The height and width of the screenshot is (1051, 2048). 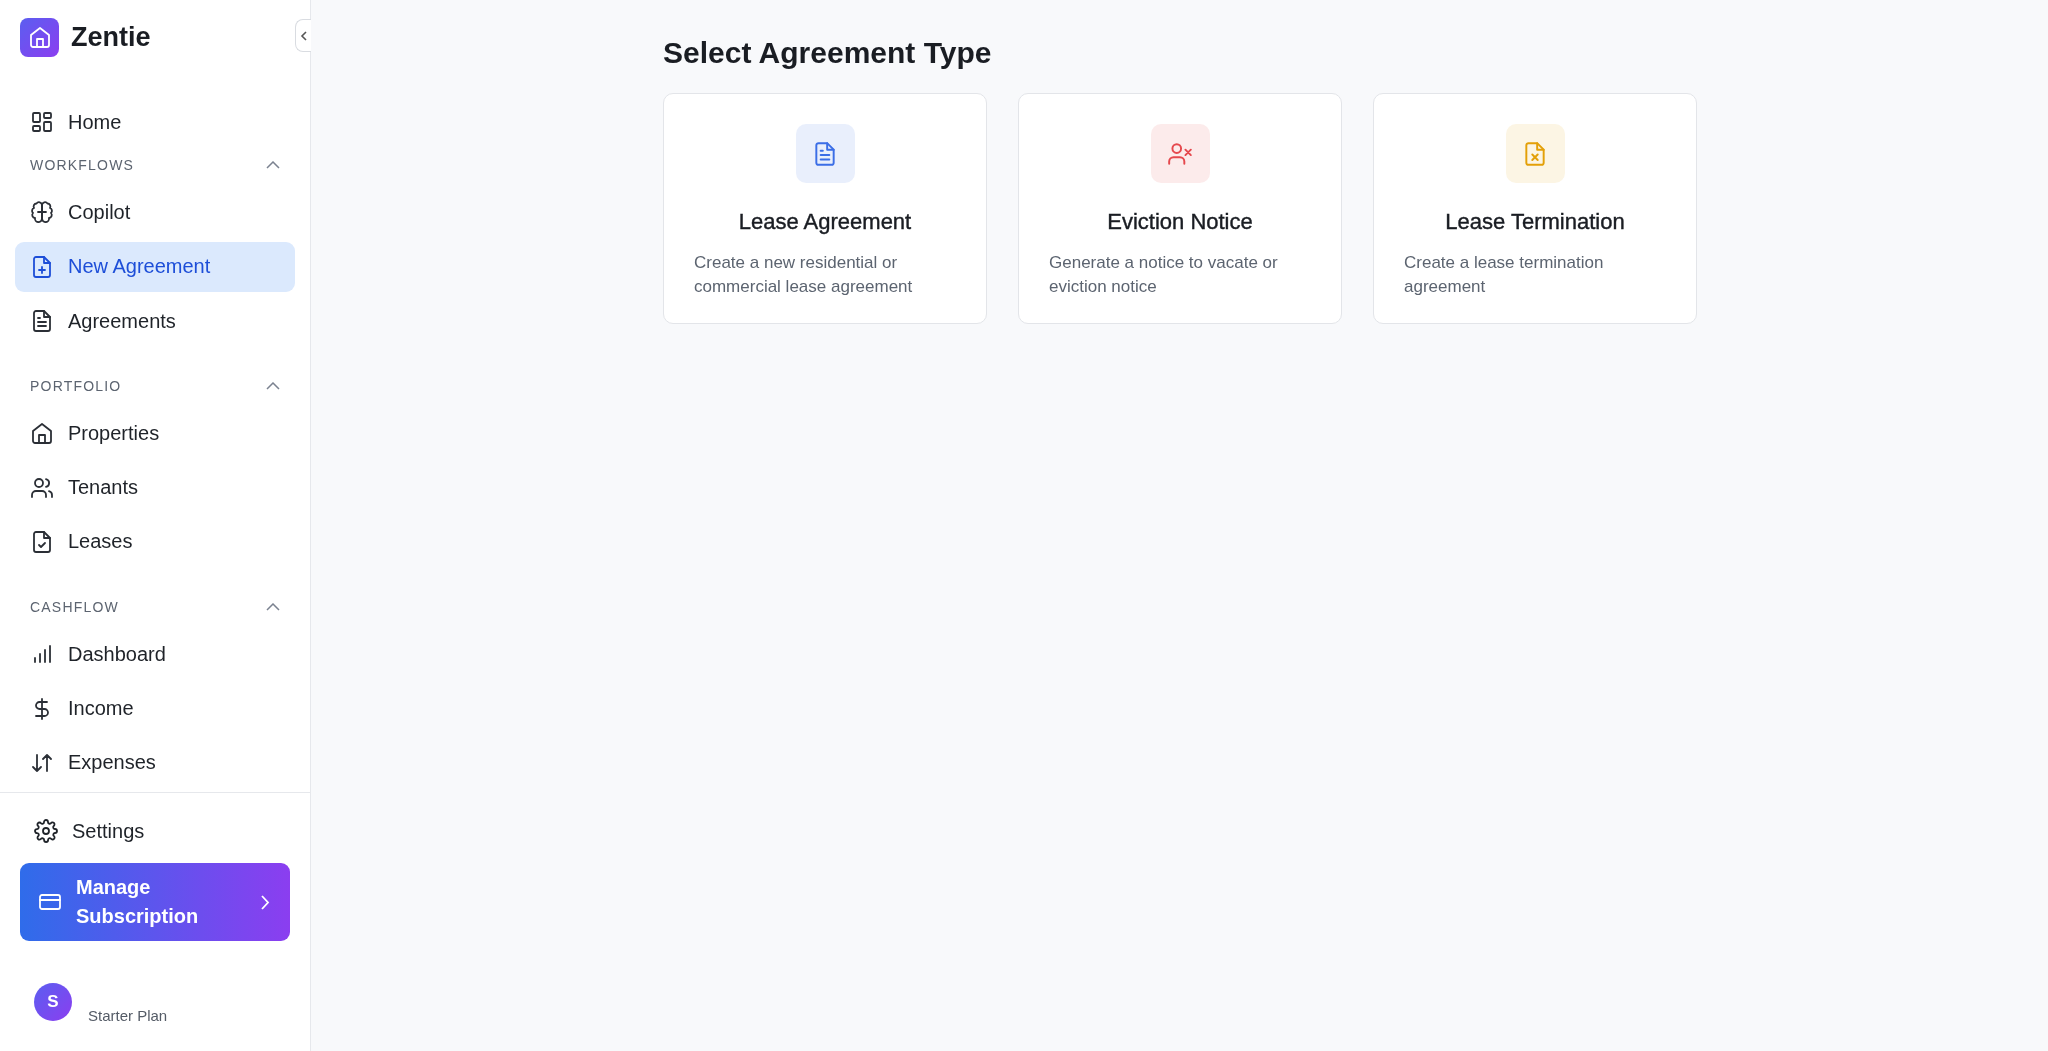 What do you see at coordinates (111, 37) in the screenshot?
I see `app-name: Zentie` at bounding box center [111, 37].